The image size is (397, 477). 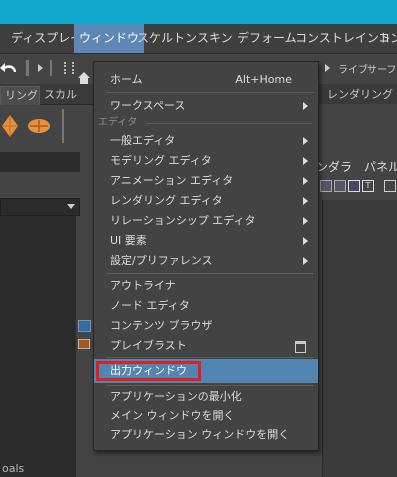 What do you see at coordinates (382, 70) in the screenshot?
I see `surface-label: サーフェス` at bounding box center [382, 70].